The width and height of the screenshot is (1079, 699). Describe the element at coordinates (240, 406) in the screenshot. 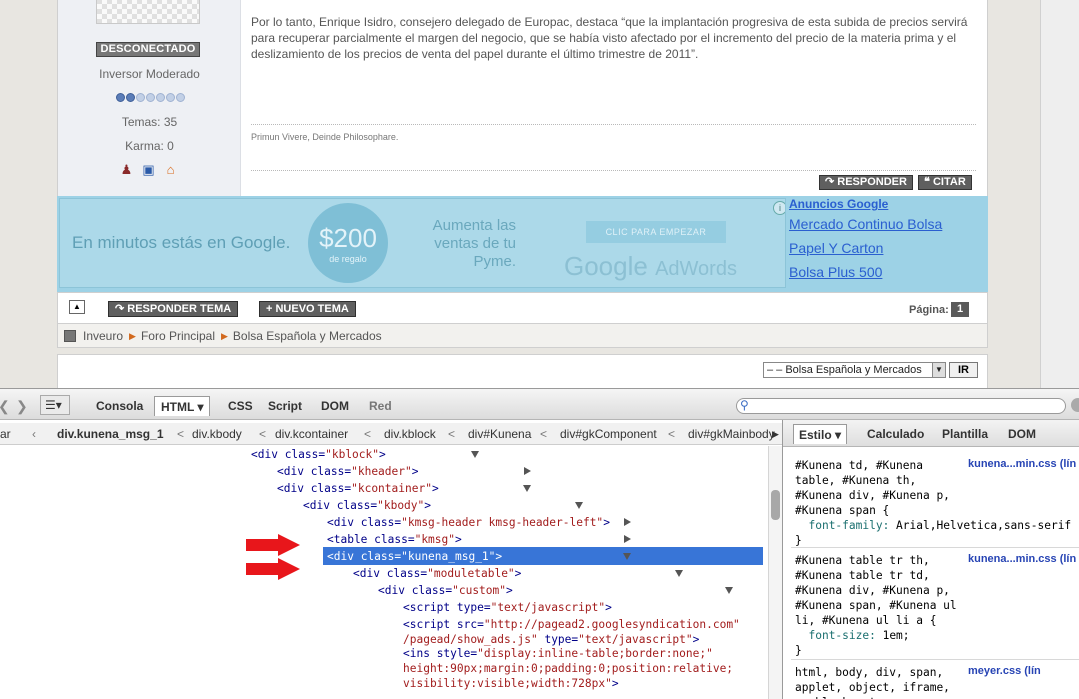

I see `tab-css: CSS` at that location.